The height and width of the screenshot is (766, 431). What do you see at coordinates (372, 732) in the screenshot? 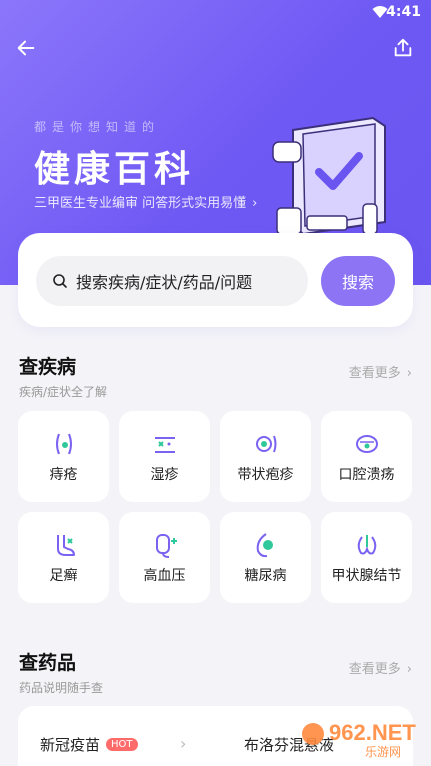
I see `svg-text: 962.NET` at bounding box center [372, 732].